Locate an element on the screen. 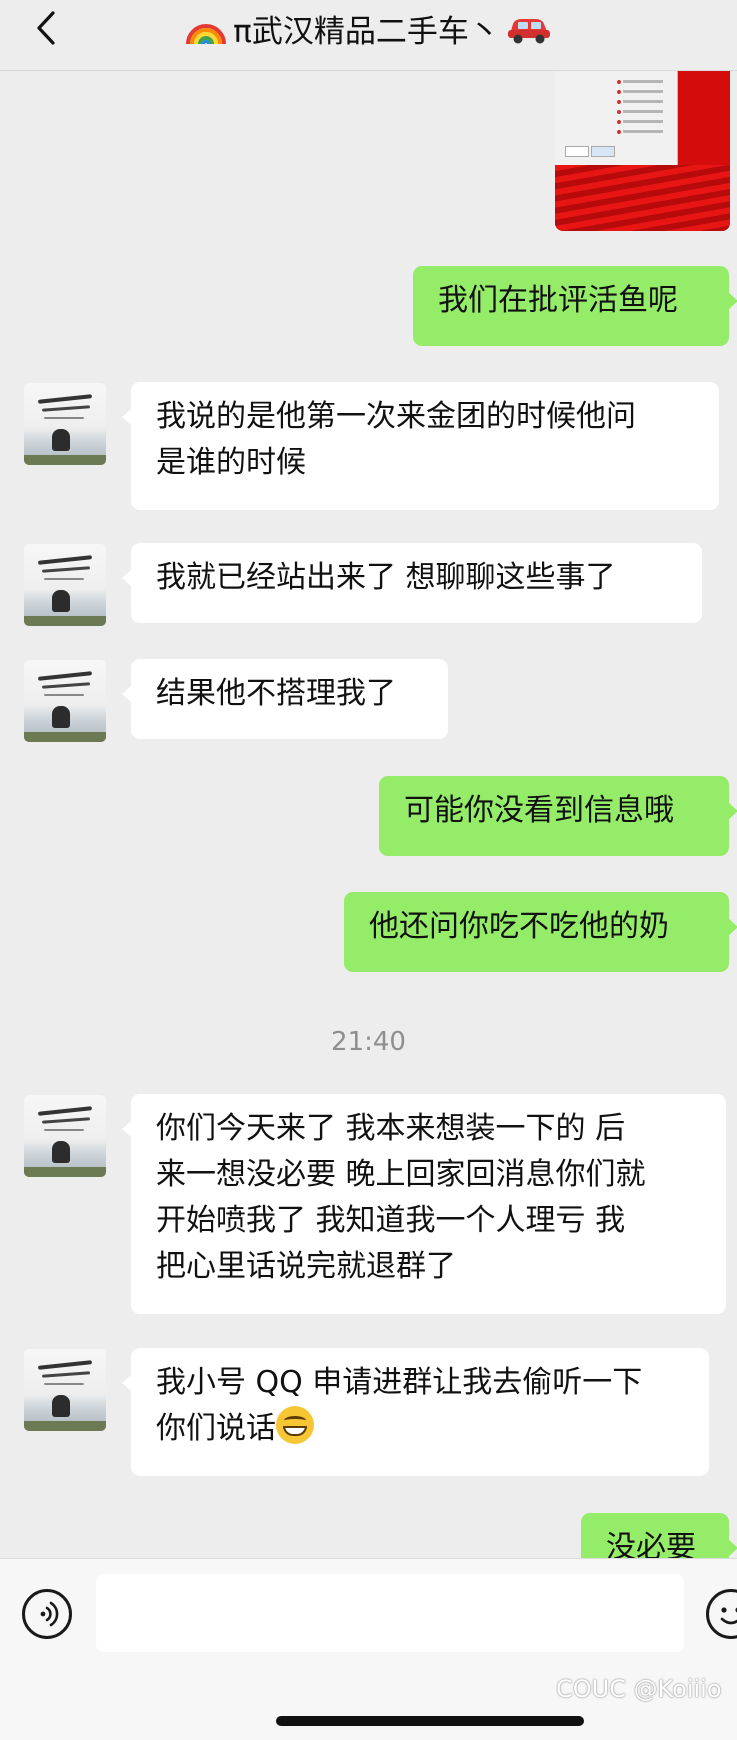 This screenshot has height=1740, width=737. home-indicator is located at coordinates (430, 1721).